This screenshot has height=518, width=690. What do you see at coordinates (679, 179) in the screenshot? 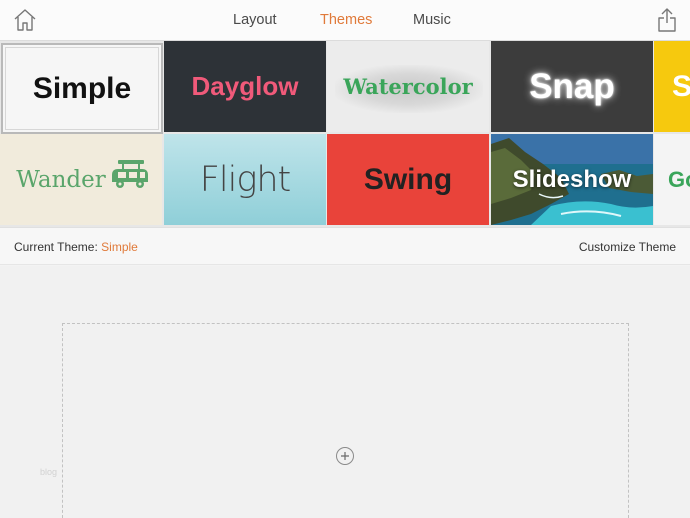
I see `theme-label: Go` at bounding box center [679, 179].